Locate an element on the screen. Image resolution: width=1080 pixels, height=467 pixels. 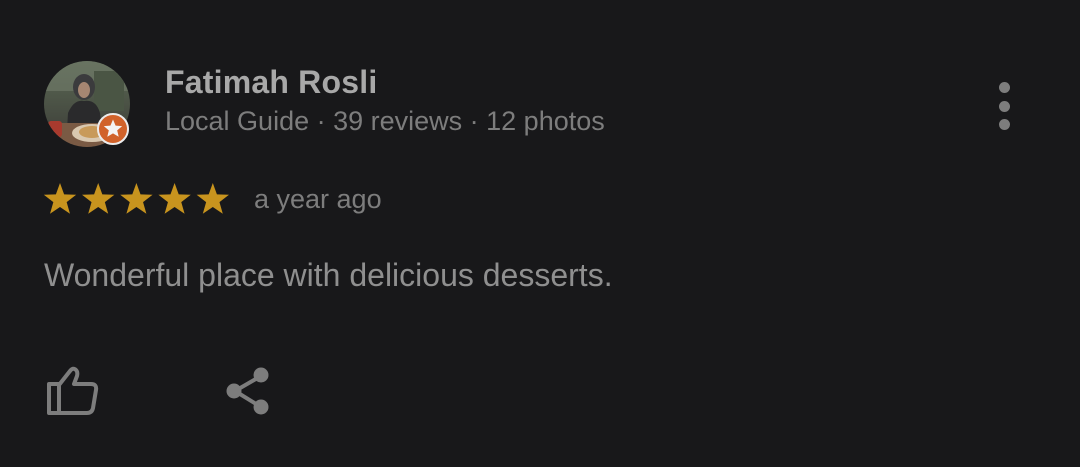
review-time: a year ago is located at coordinates (318, 199).